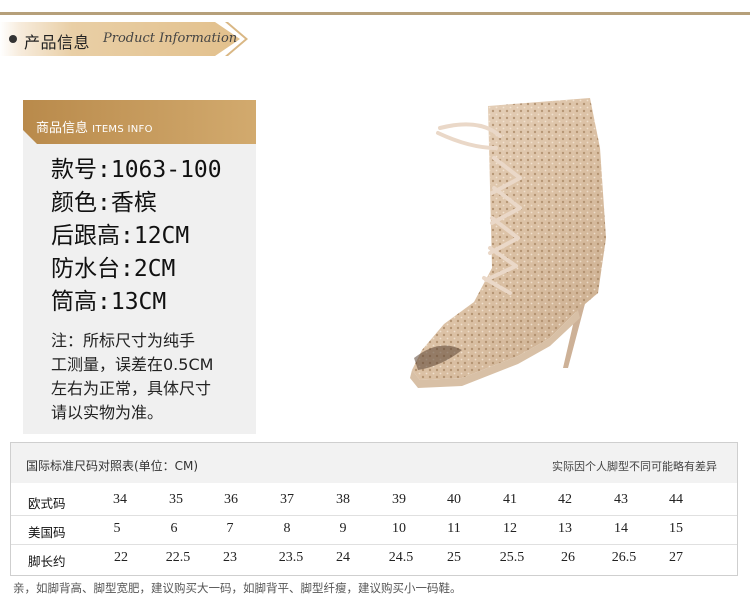 This screenshot has height=604, width=750. What do you see at coordinates (131, 388) in the screenshot?
I see `note-line: 左右为正常，具体尺寸` at bounding box center [131, 388].